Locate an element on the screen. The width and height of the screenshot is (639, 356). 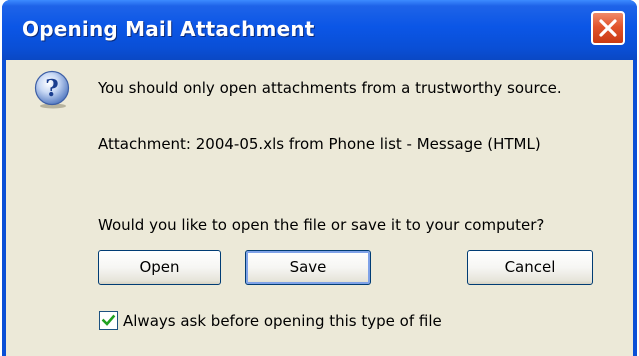
close-icon is located at coordinates (608, 28).